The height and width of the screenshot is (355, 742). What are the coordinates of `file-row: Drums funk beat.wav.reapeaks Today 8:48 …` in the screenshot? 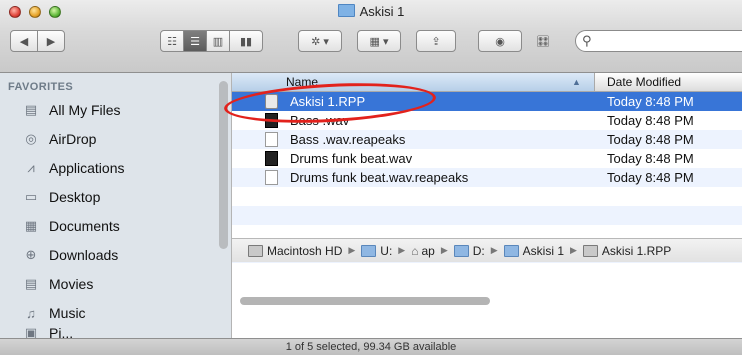 It's located at (487, 177).